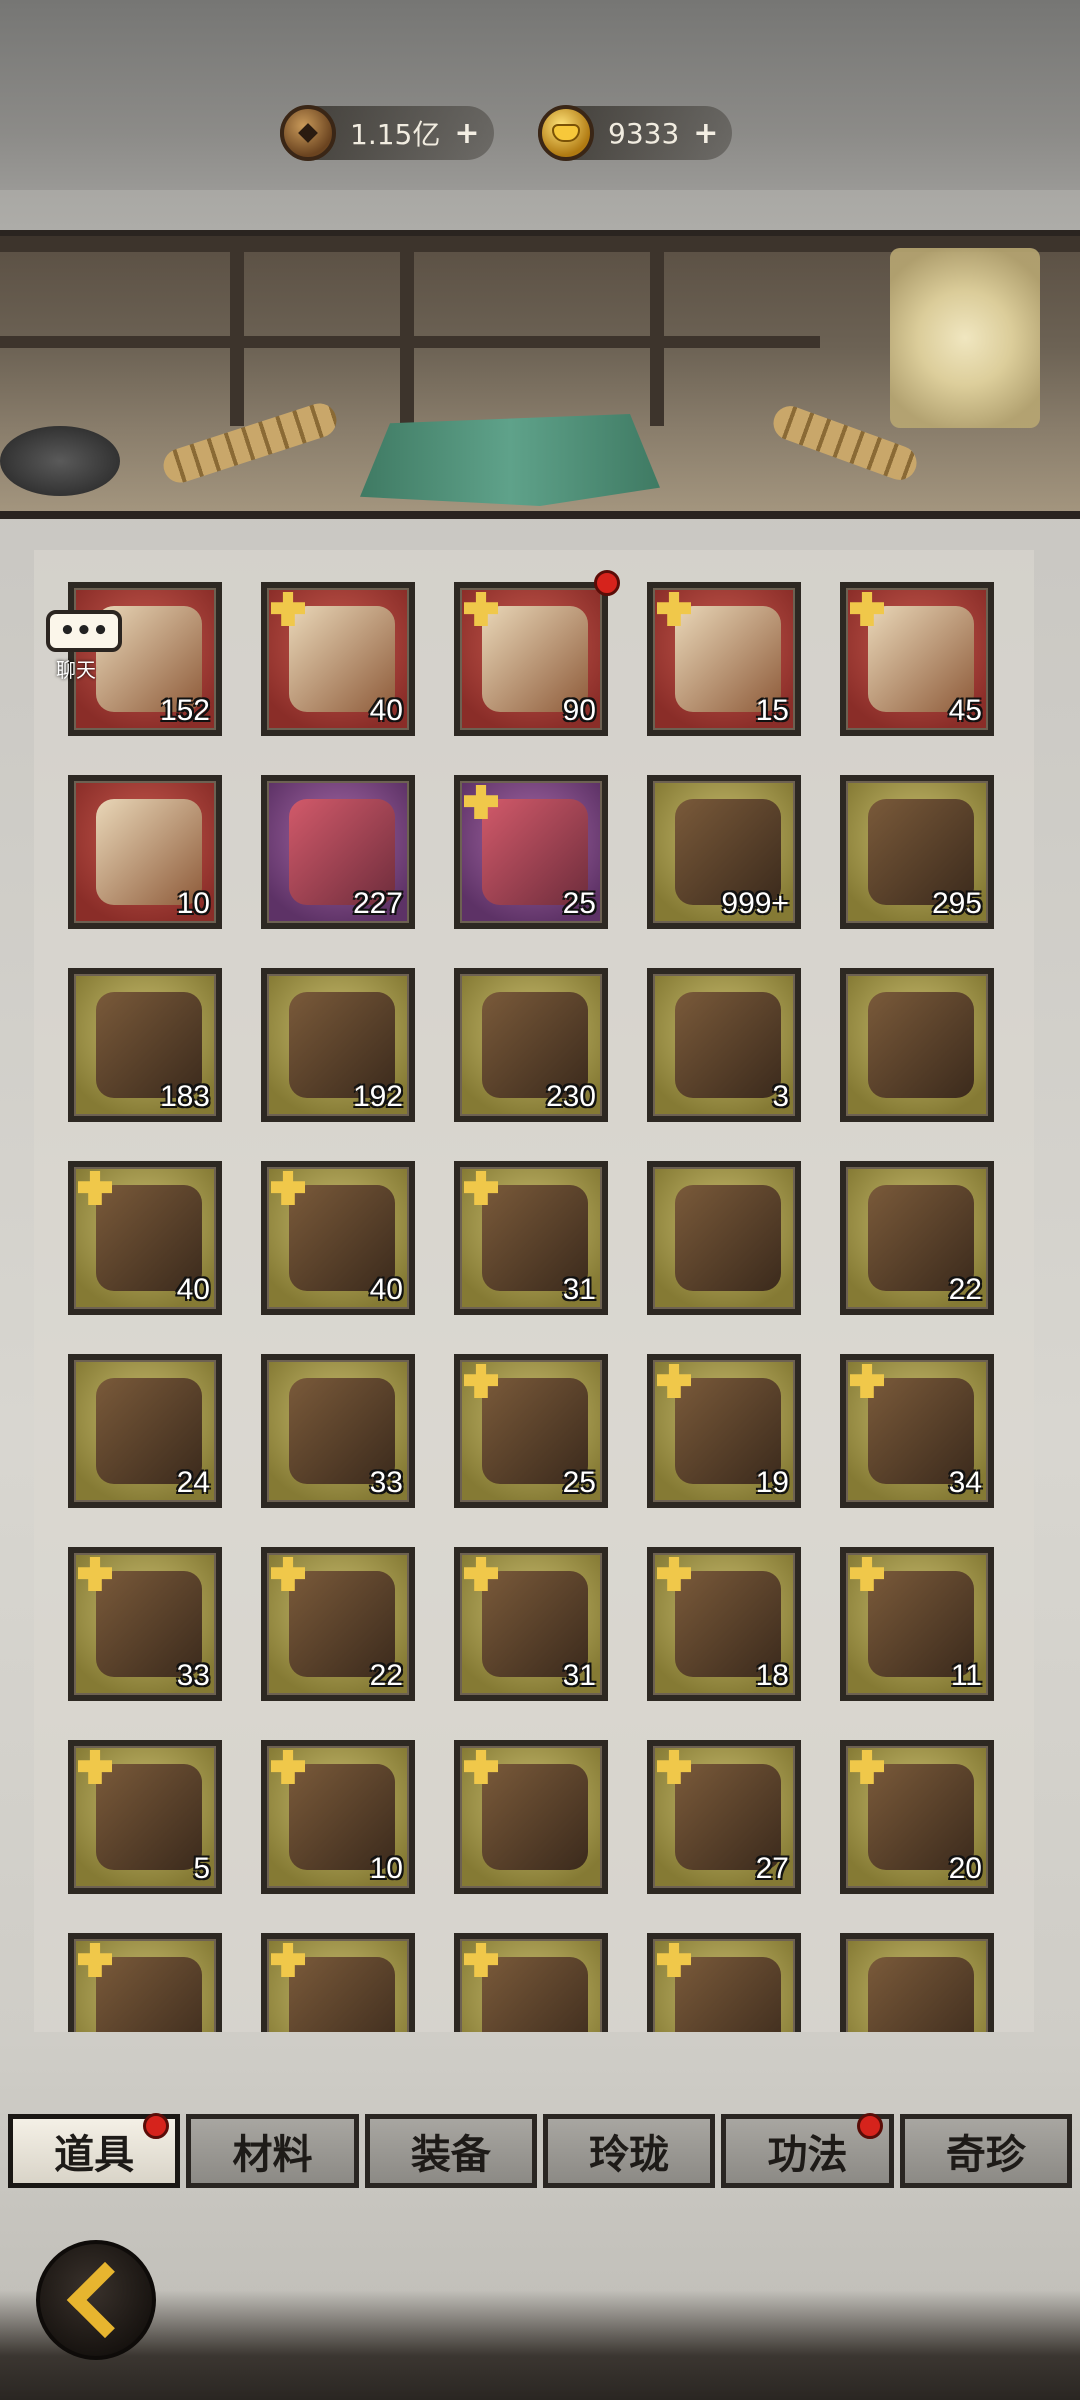  What do you see at coordinates (193, 1482) in the screenshot?
I see `item-count: 24` at bounding box center [193, 1482].